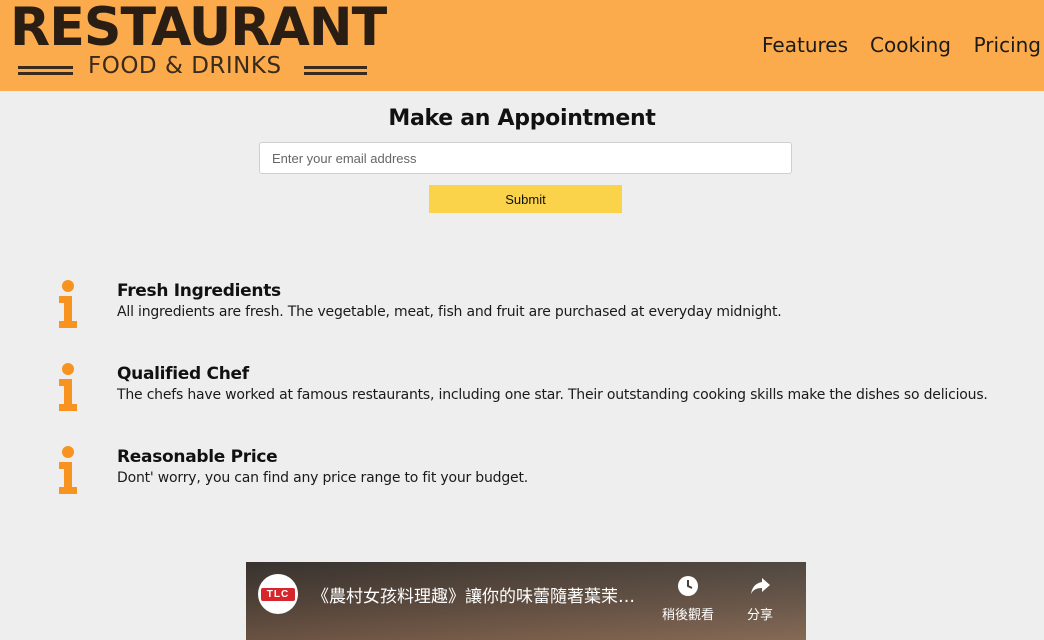  Describe the element at coordinates (335, 73) in the screenshot. I see `logo-divider-right-lower` at that location.